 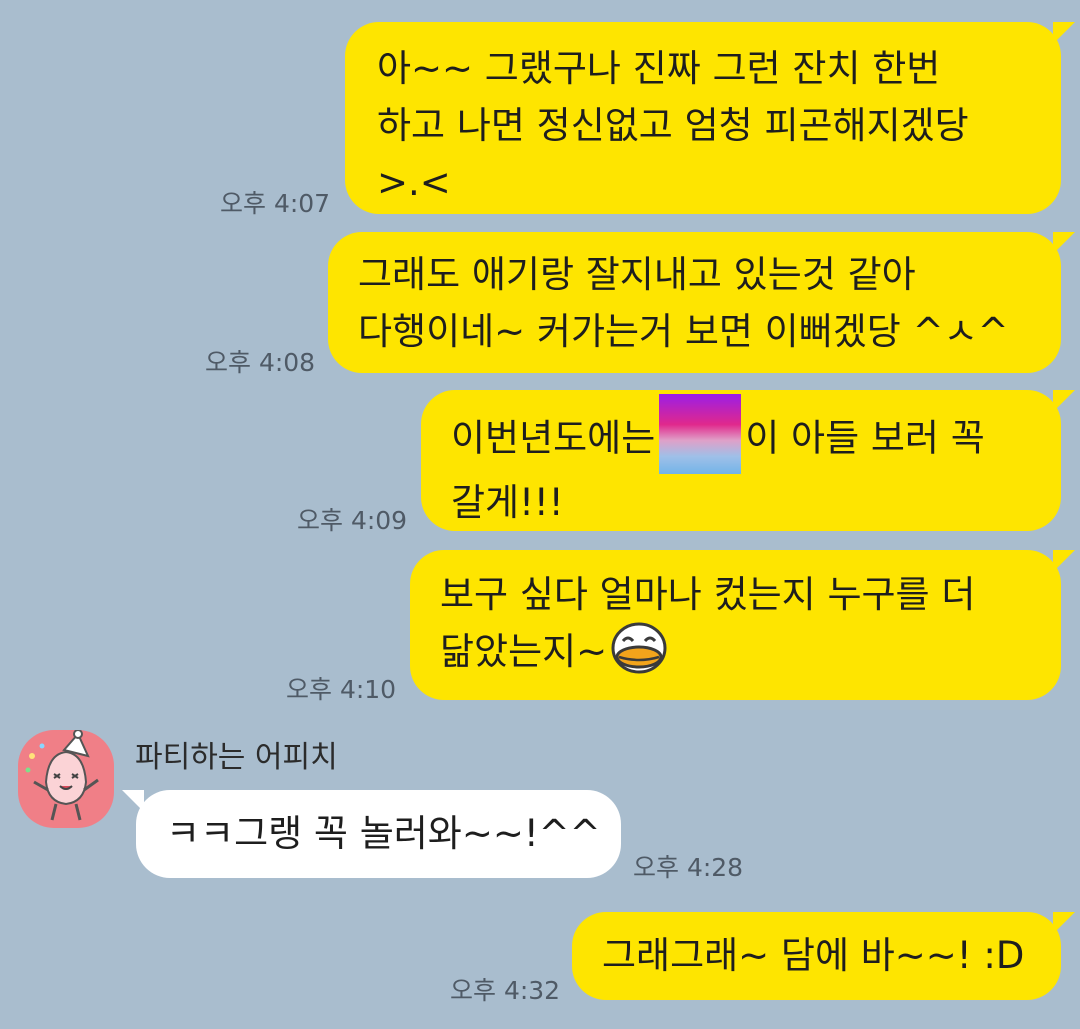 What do you see at coordinates (865, 438) in the screenshot?
I see `message-text-segment: 이 아들 보러 꼭` at bounding box center [865, 438].